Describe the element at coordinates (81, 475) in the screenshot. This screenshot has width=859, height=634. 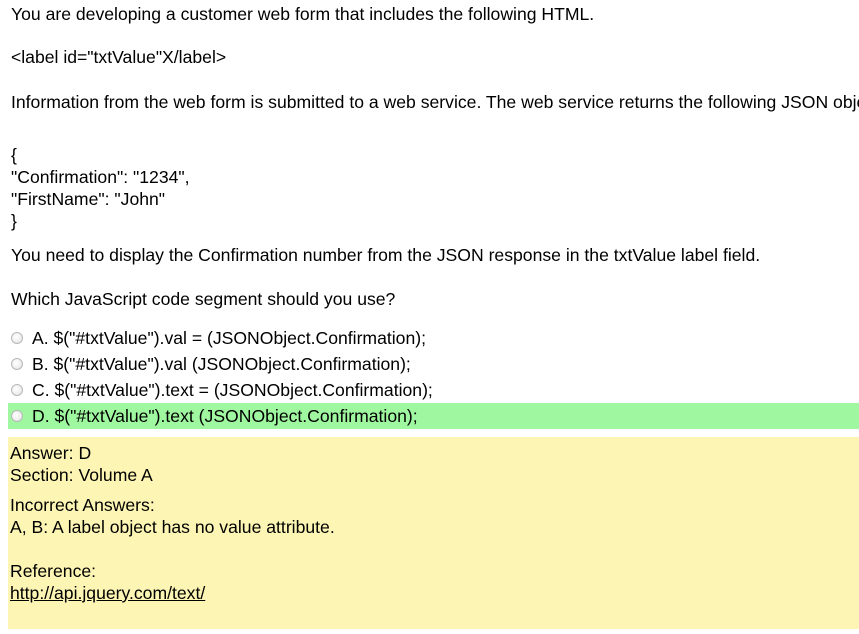
I see `section-line: Section: Volume A` at that location.